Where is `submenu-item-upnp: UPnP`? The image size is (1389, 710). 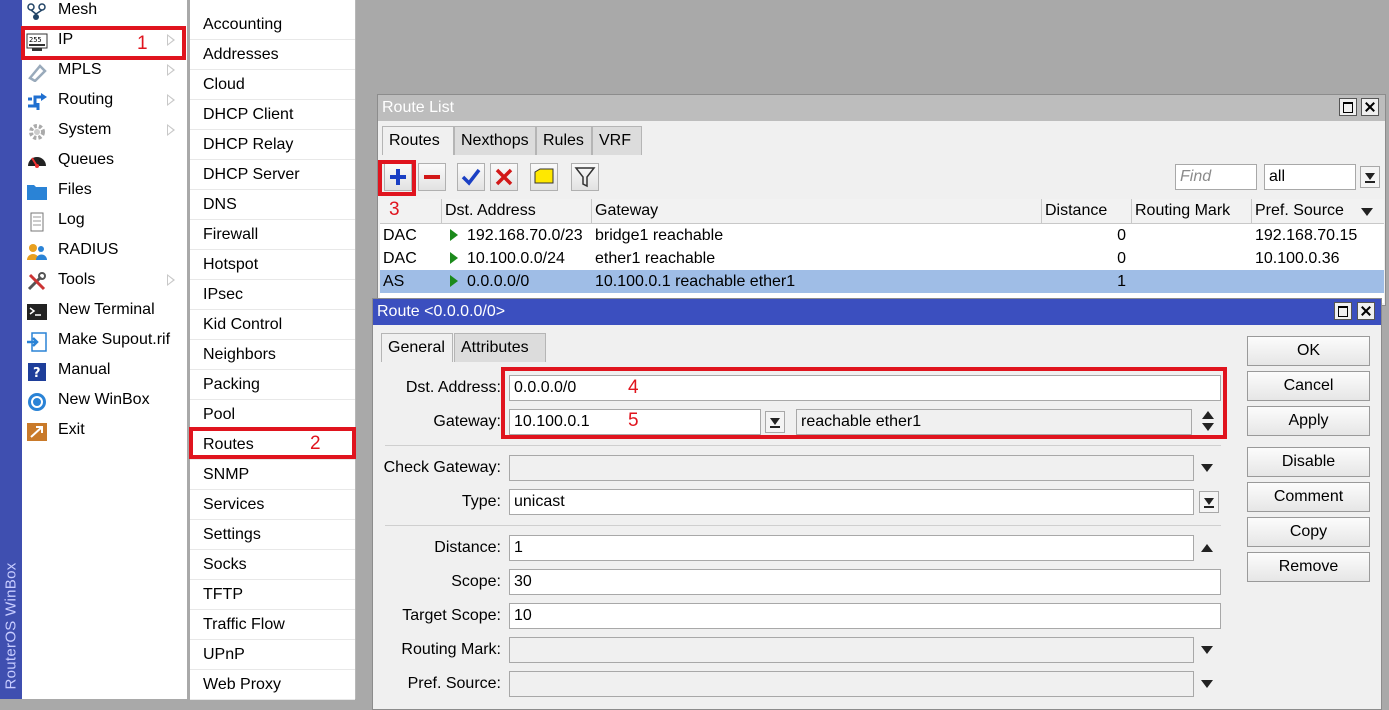 submenu-item-upnp: UPnP is located at coordinates (272, 655).